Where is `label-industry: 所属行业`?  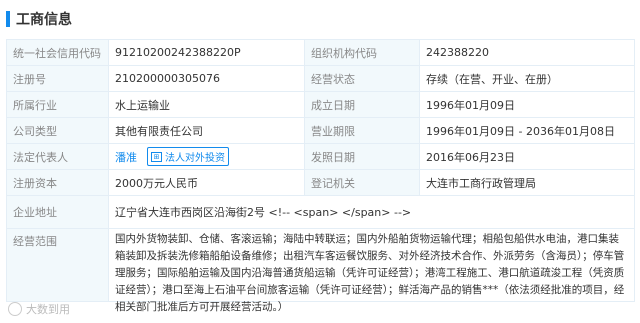 label-industry: 所属行业 is located at coordinates (58, 104).